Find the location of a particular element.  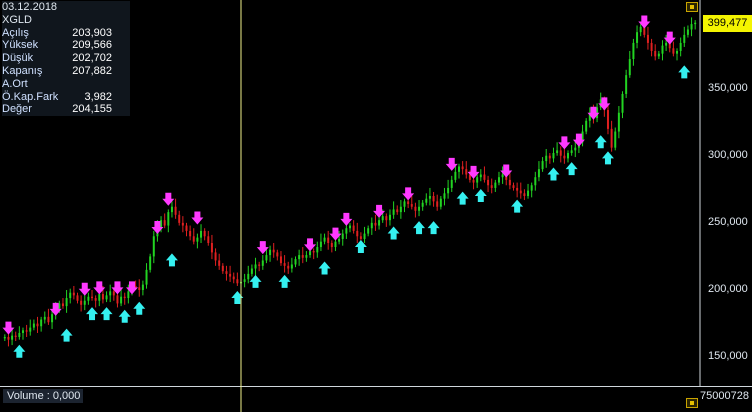

info-label: Kapanış is located at coordinates (22, 70).